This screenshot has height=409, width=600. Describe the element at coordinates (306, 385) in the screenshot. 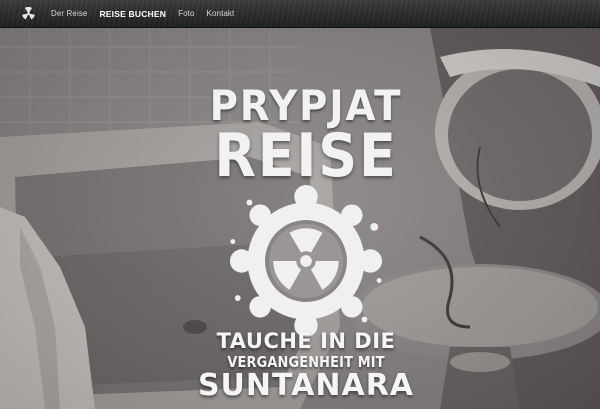

I see `hero-tagline-line3: SUNTANARA` at that location.